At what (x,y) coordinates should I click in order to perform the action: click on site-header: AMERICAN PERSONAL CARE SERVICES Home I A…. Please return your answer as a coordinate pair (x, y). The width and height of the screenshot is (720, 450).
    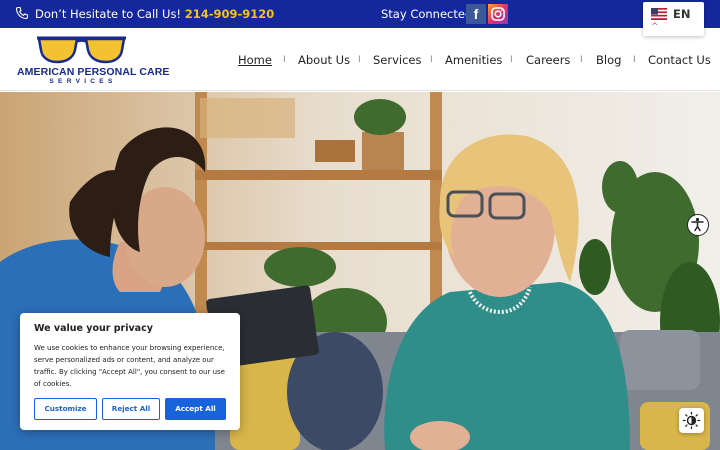
    Looking at the image, I should click on (360, 59).